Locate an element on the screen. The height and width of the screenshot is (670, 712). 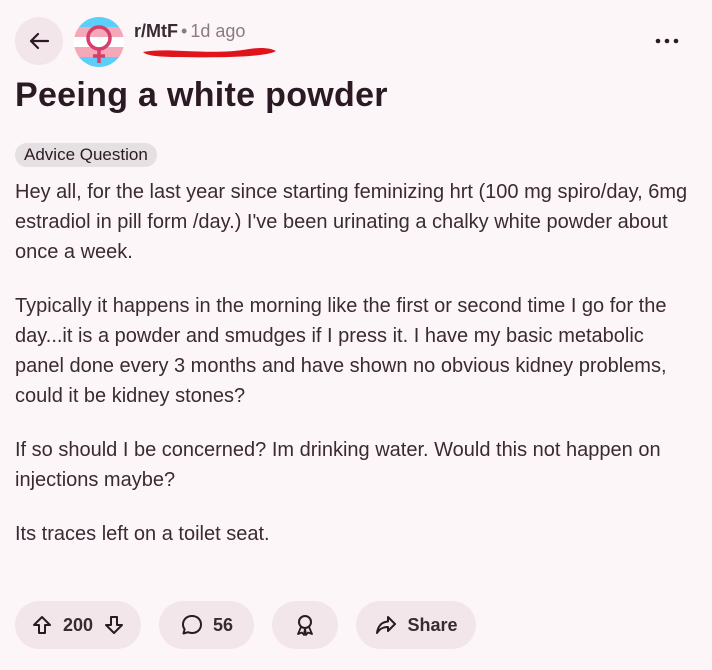
post-action-bar: 200 56 Share is located at coordinates (245, 625).